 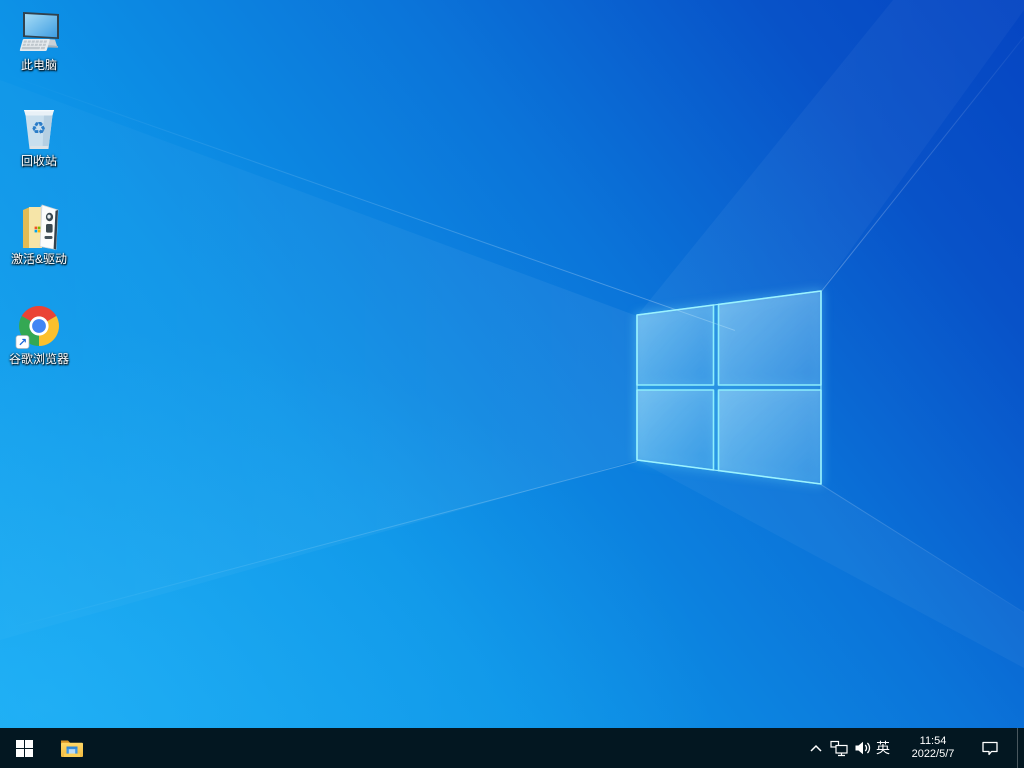 I want to click on desktop-icon-google-chrome: ↗ 谷歌浏览器, so click(x=39, y=334).